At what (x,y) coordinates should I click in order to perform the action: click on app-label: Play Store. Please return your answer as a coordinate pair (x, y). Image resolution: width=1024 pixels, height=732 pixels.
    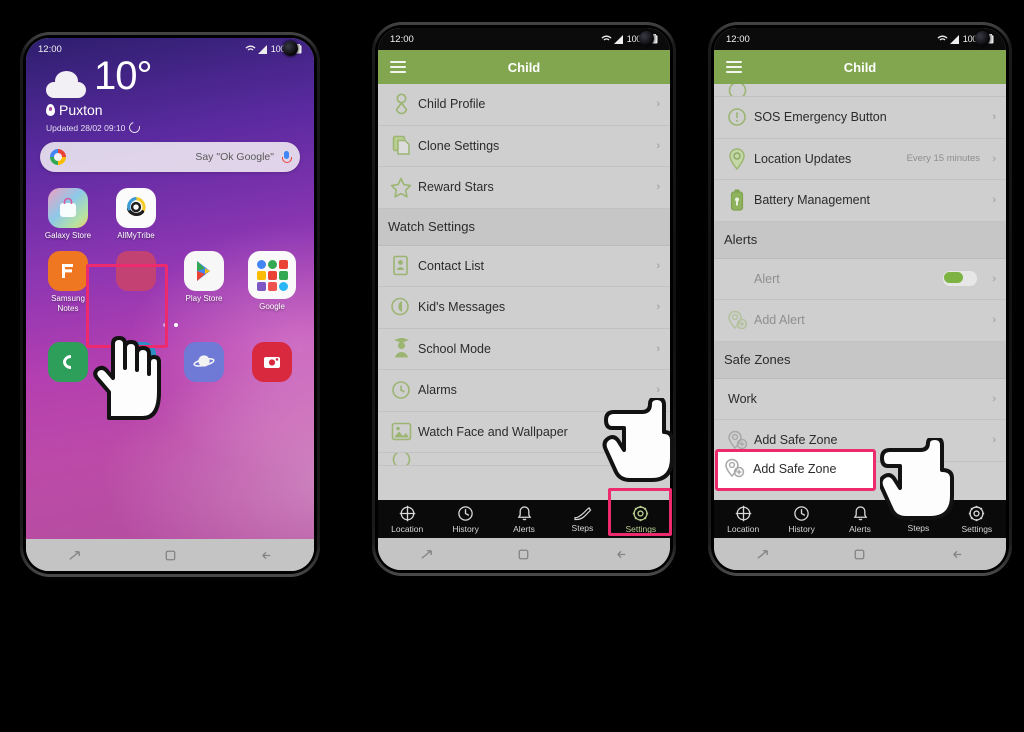
    Looking at the image, I should click on (204, 298).